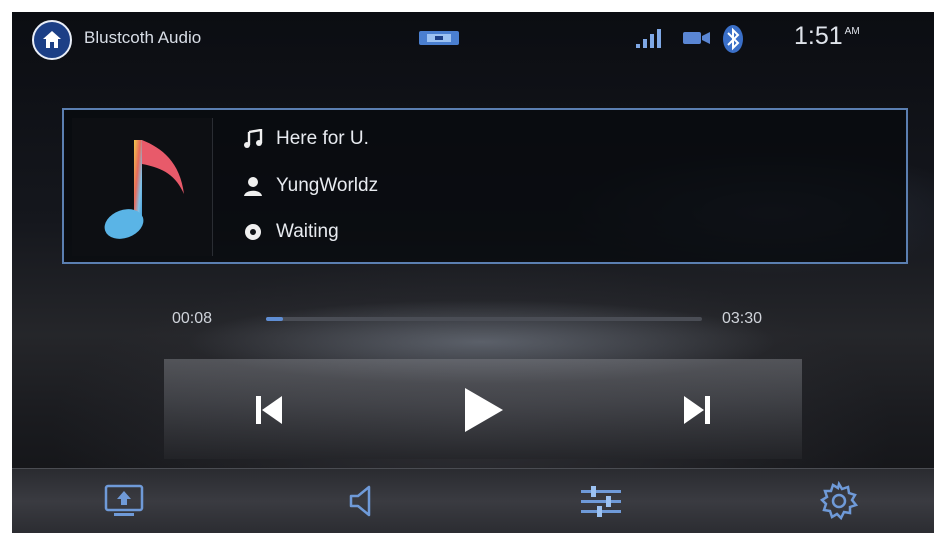  What do you see at coordinates (484, 319) in the screenshot?
I see `progress-bar` at bounding box center [484, 319].